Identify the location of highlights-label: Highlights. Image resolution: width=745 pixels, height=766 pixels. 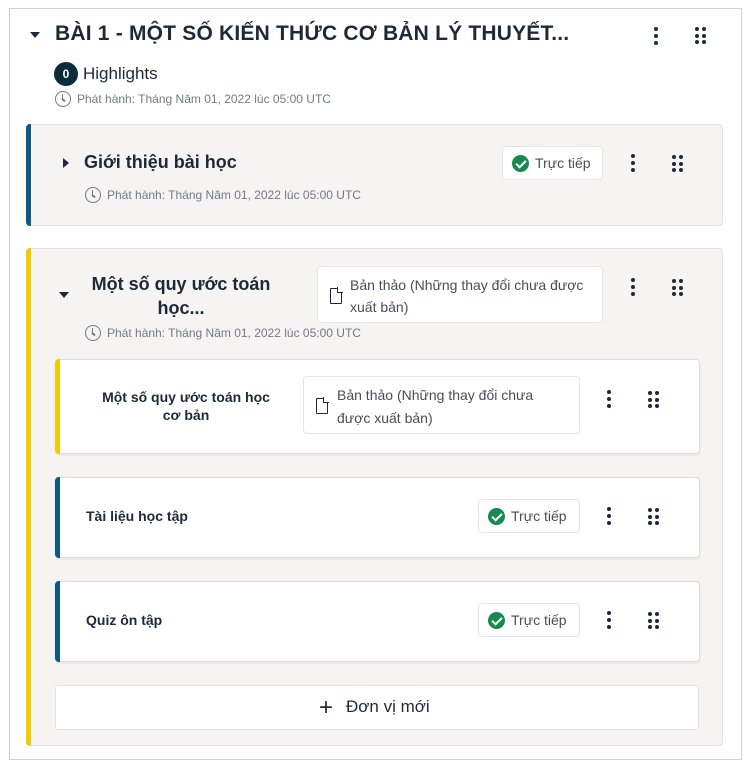
(120, 74).